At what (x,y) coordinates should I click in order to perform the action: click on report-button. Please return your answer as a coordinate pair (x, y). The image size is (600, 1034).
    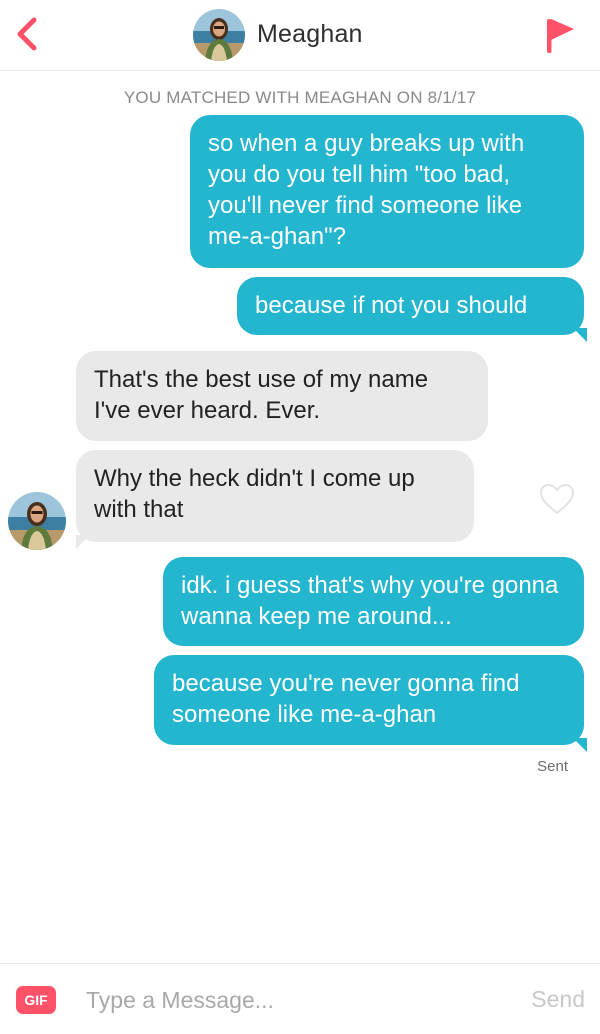
    Looking at the image, I should click on (560, 35).